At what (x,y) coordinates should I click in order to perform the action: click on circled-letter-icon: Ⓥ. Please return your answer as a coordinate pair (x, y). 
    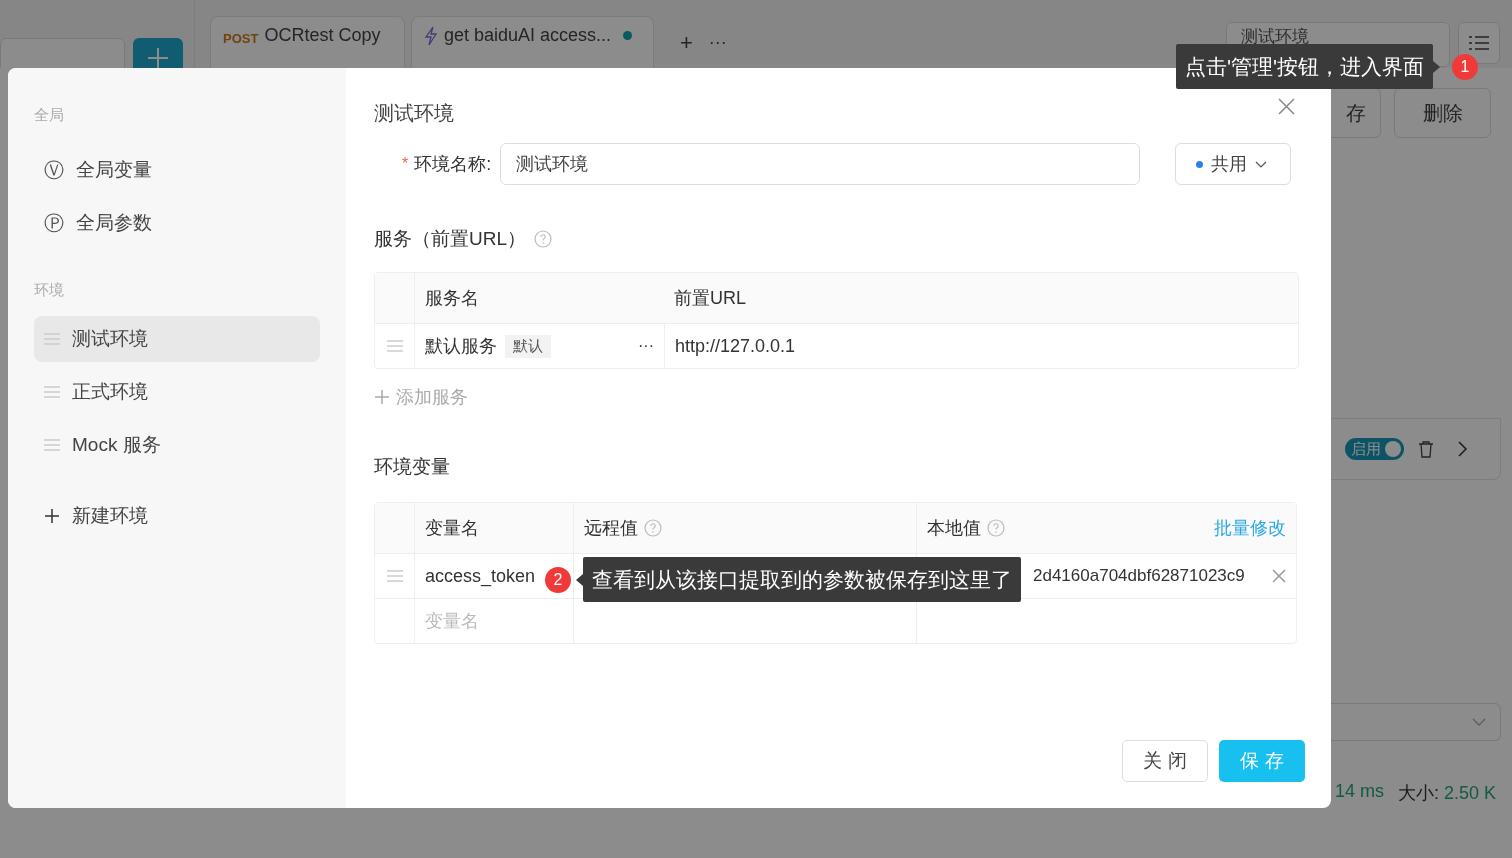
    Looking at the image, I should click on (54, 170).